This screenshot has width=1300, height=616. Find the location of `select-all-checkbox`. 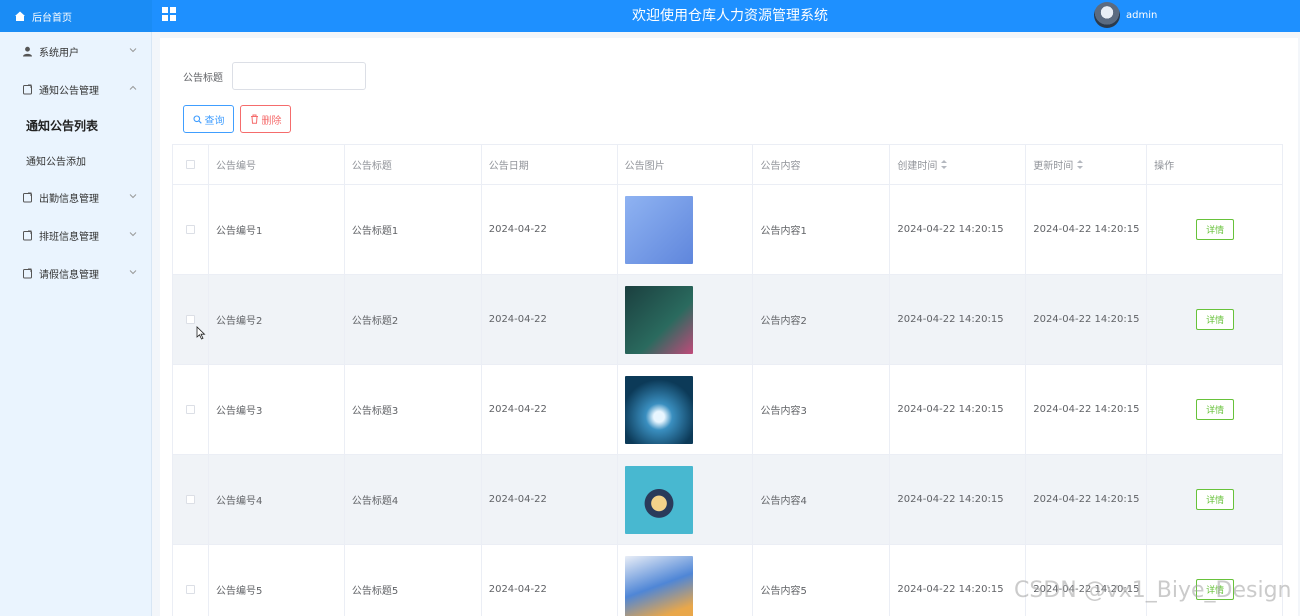

select-all-checkbox is located at coordinates (190, 164).